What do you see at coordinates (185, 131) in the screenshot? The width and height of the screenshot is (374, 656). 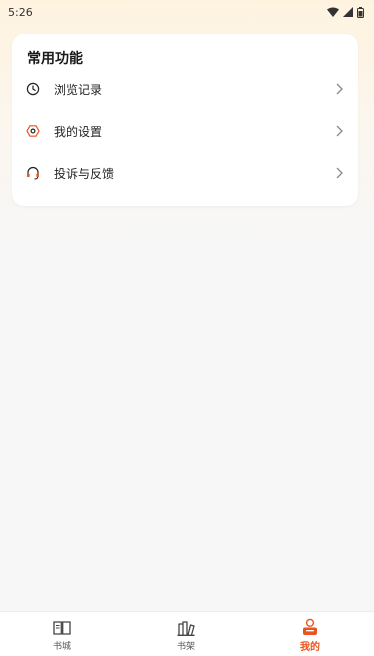 I see `menu-item-my-settings: 我的设置` at bounding box center [185, 131].